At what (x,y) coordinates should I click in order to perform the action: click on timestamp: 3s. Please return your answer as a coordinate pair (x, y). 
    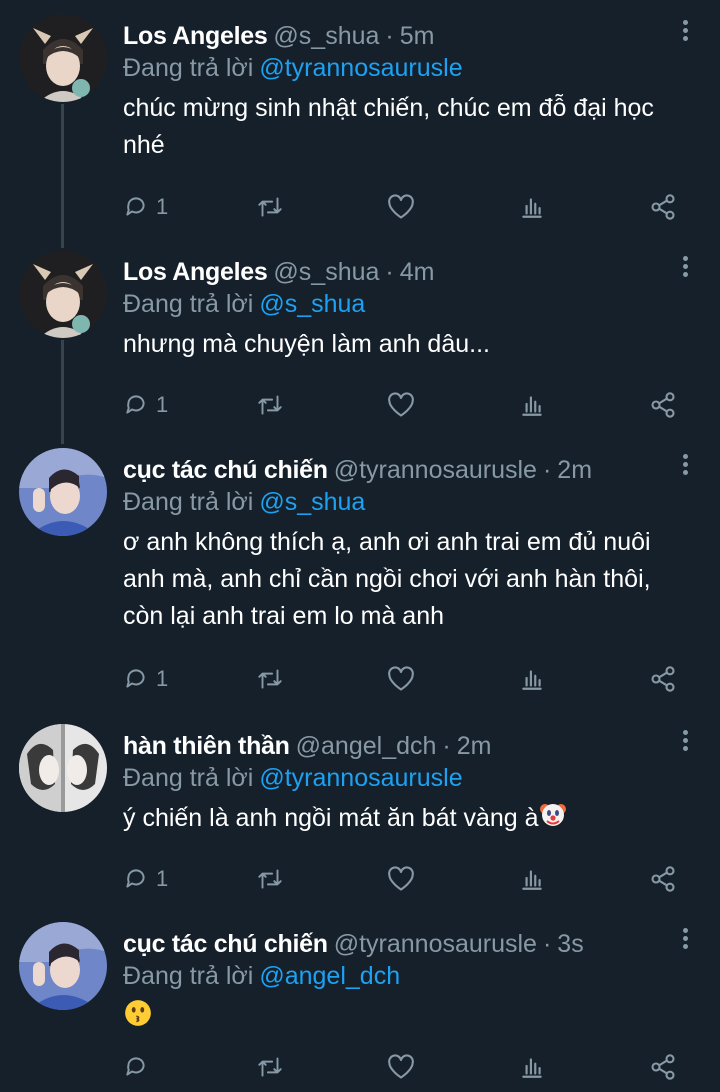
    Looking at the image, I should click on (570, 944).